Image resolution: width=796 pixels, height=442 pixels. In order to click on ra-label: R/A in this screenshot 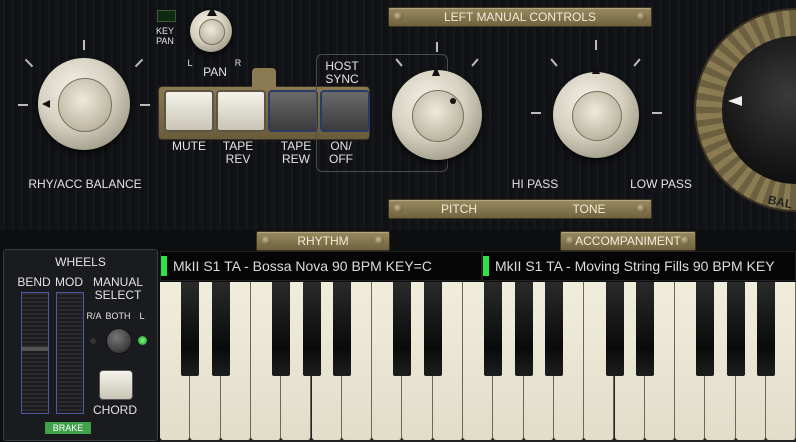, I will do `click(94, 316)`.